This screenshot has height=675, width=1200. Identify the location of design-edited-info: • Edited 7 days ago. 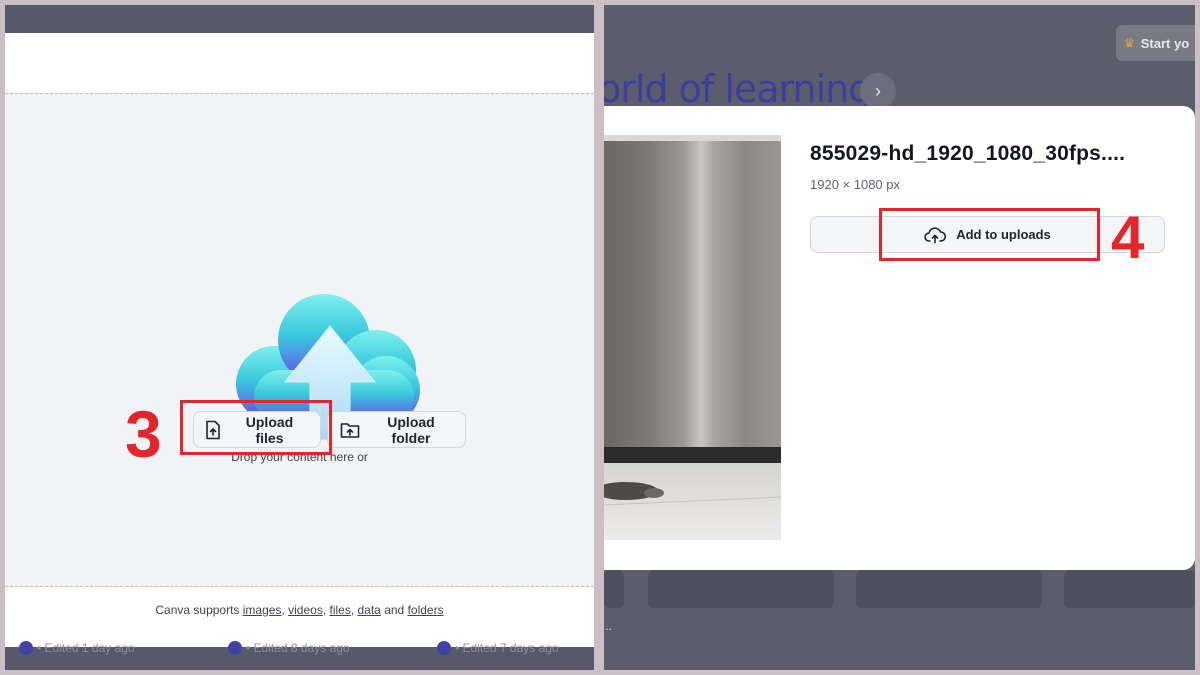
(498, 648).